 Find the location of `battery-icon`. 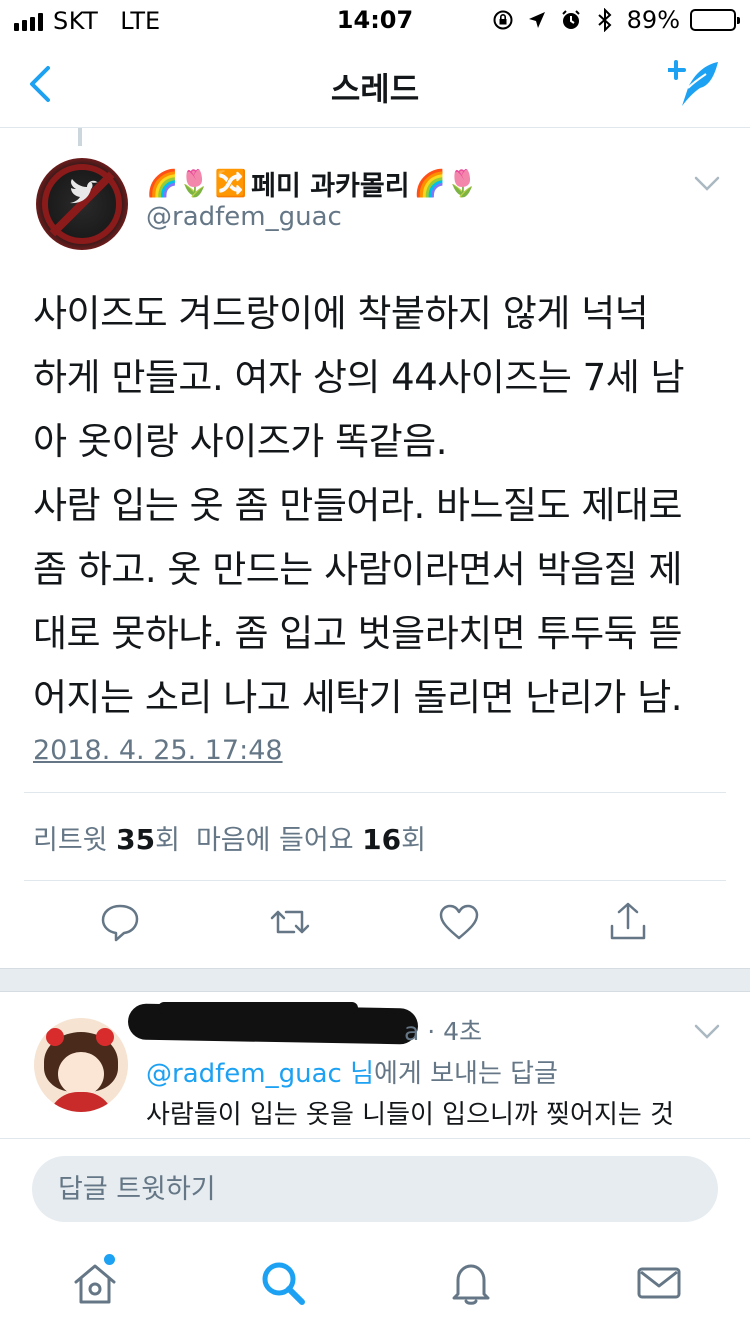

battery-icon is located at coordinates (715, 20).